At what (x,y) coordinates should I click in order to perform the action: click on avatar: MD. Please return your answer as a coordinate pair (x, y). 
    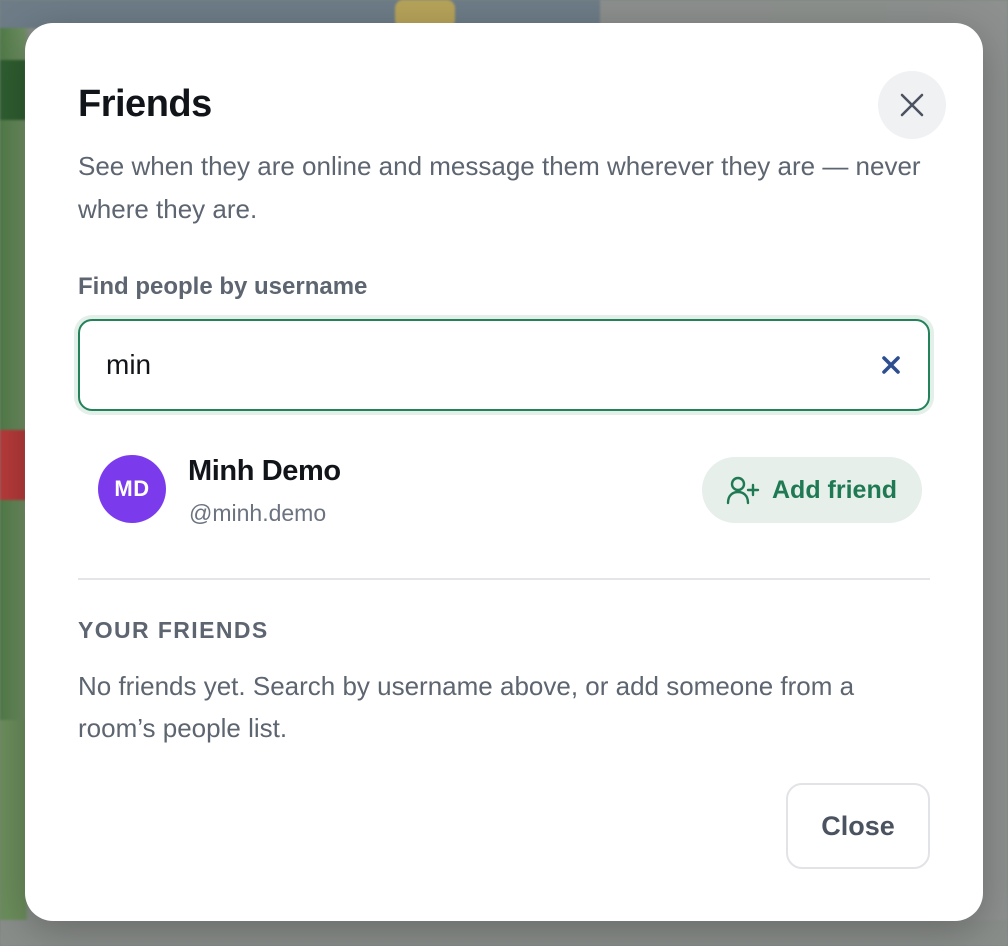
    Looking at the image, I should click on (132, 489).